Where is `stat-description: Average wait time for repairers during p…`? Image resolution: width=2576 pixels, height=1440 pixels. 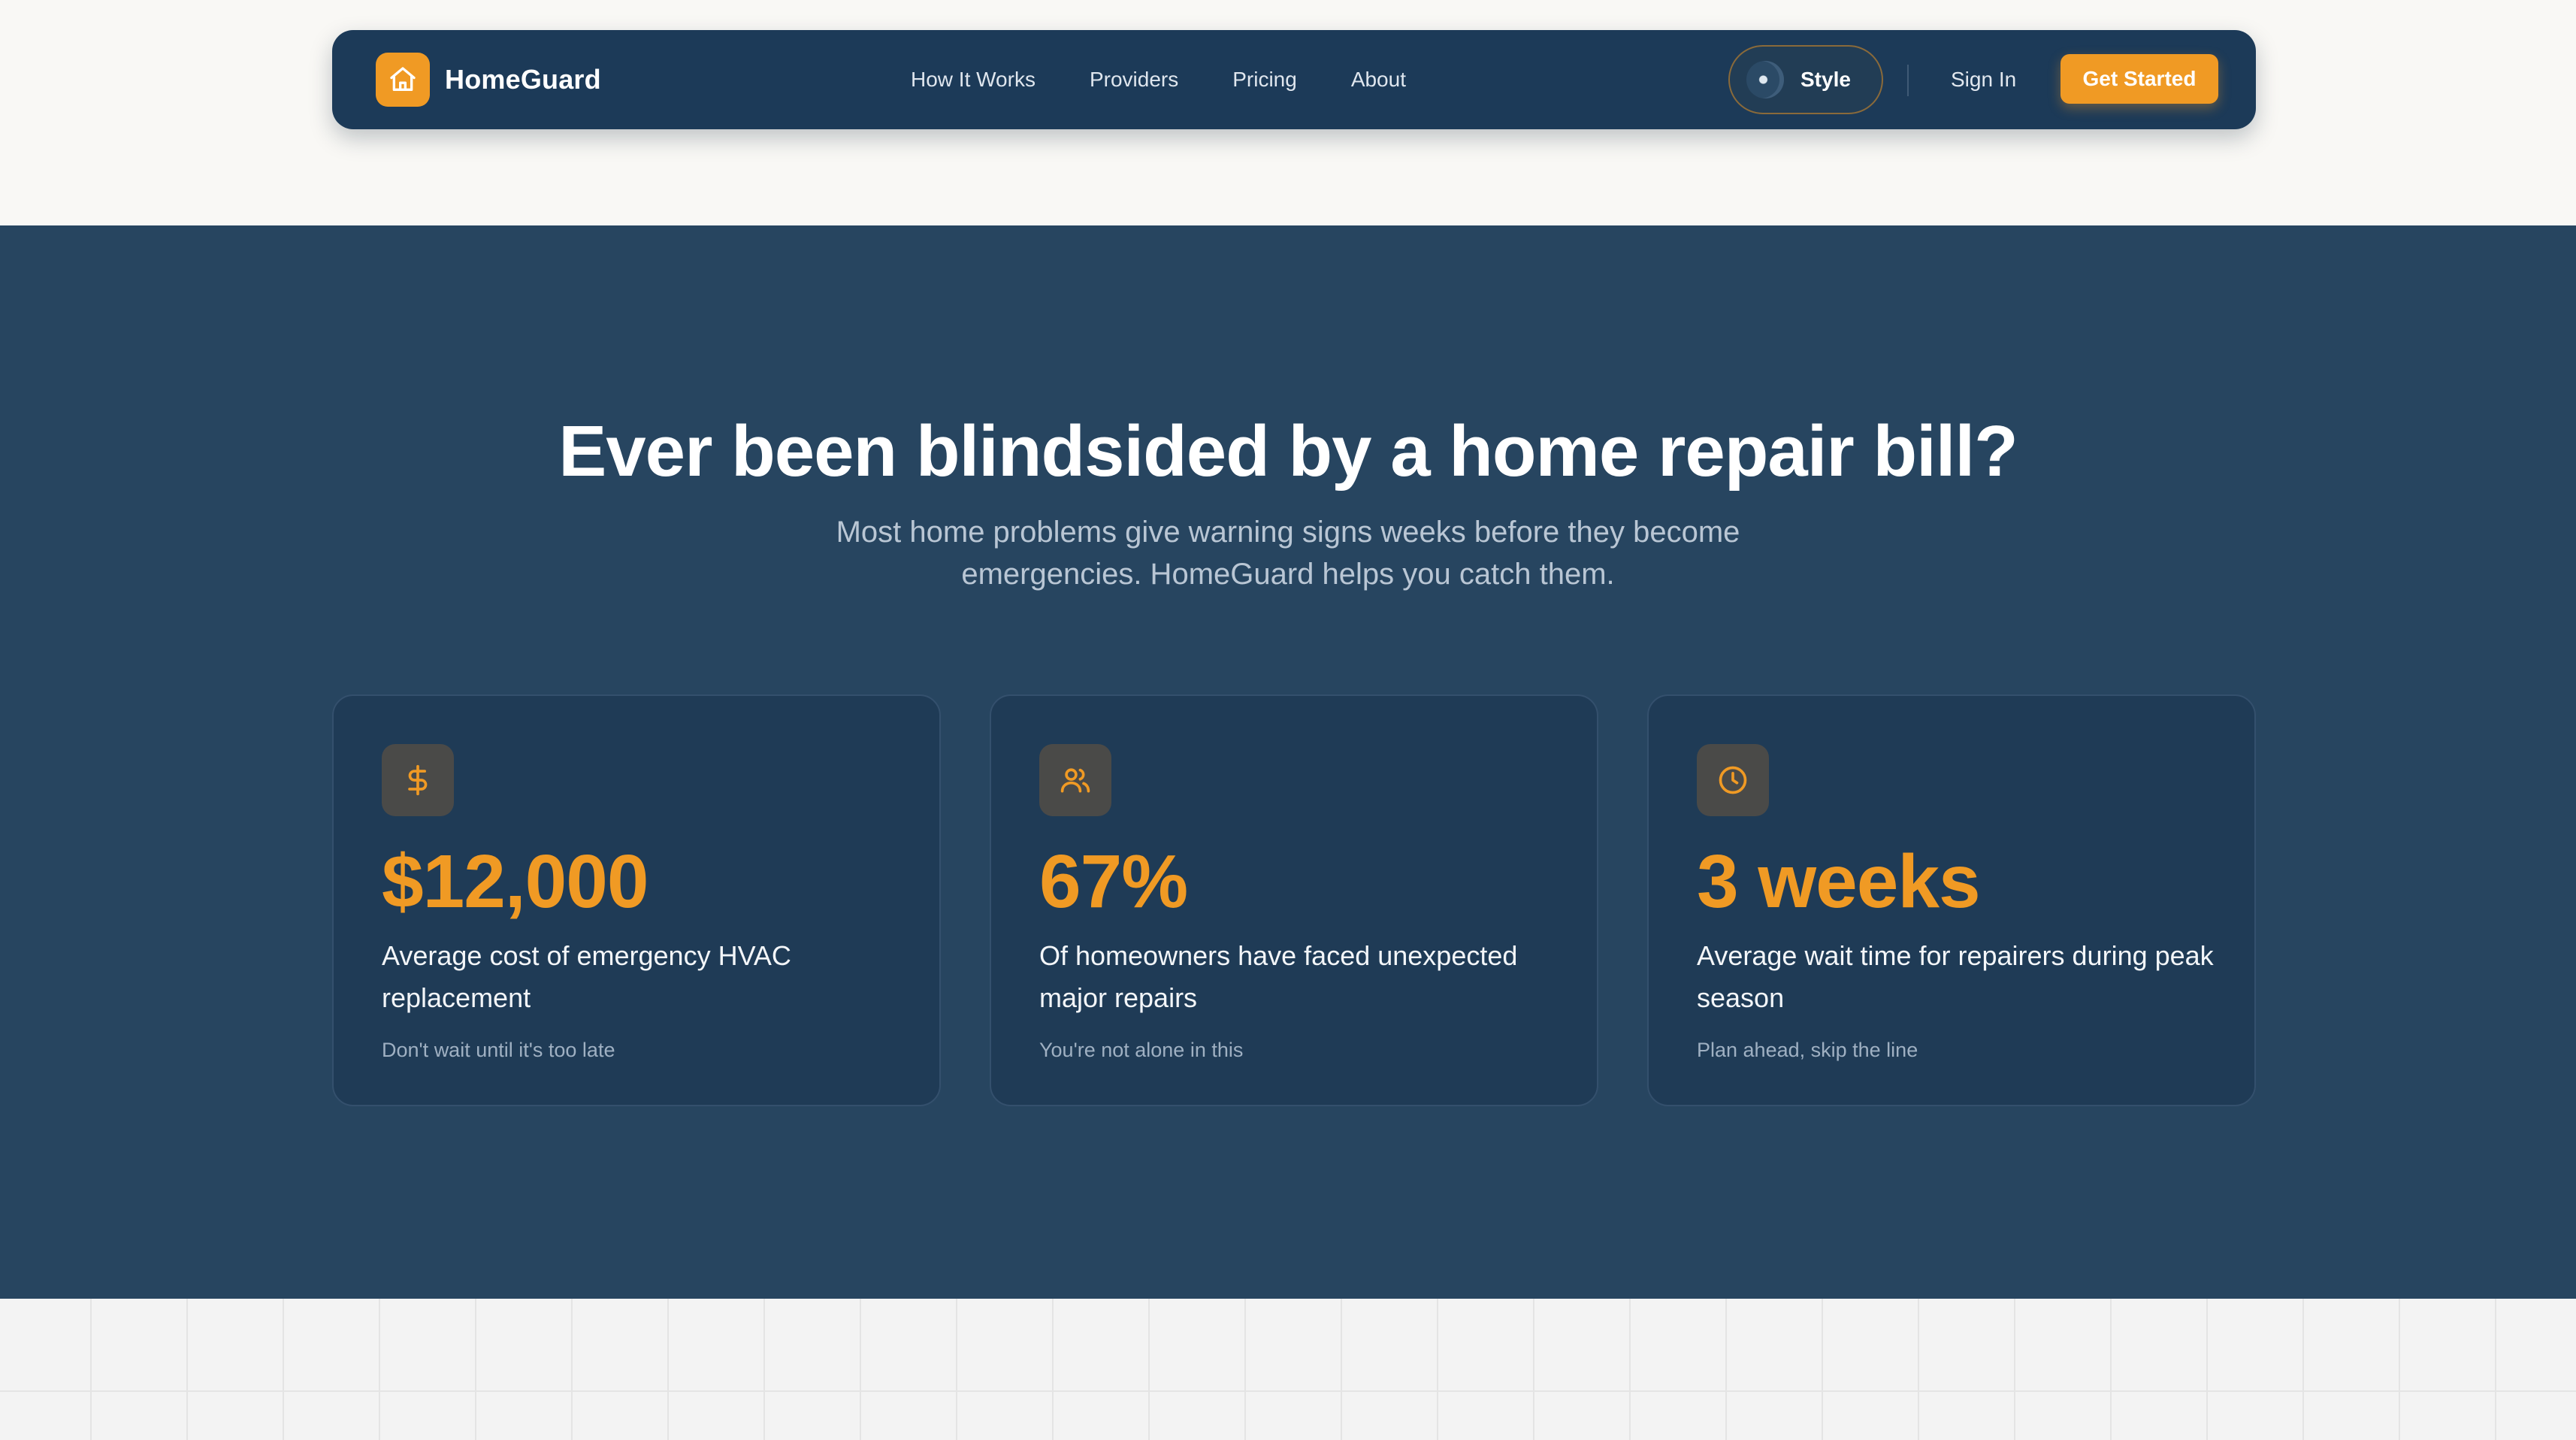 stat-description: Average wait time for repairers during p… is located at coordinates (1956, 976).